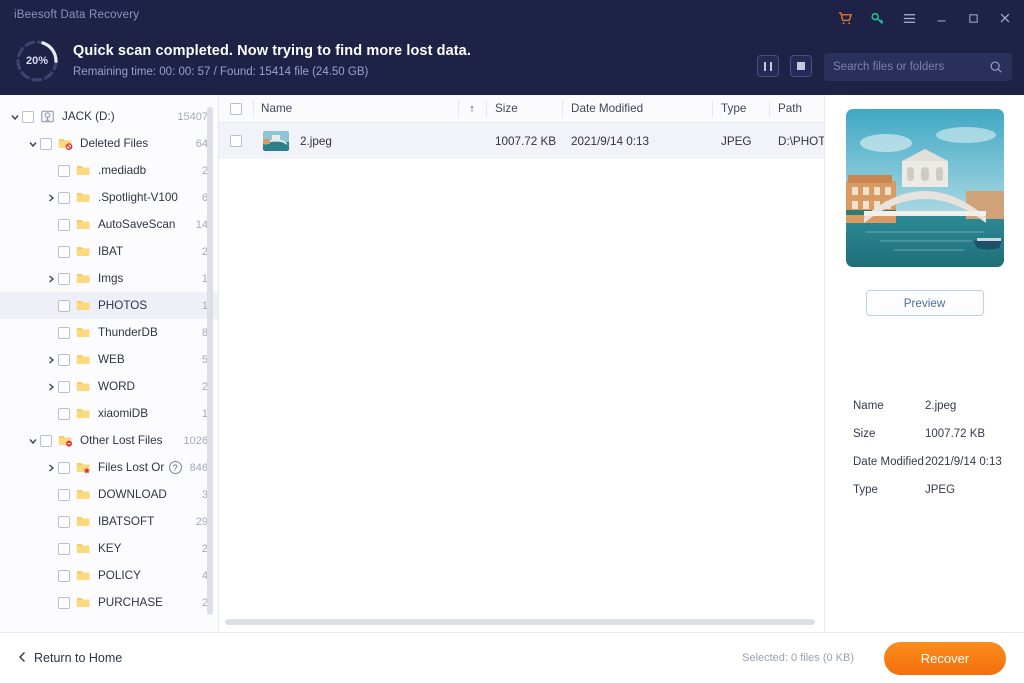 This screenshot has width=1024, height=683. I want to click on return-to-home-button: Return to Home, so click(70, 658).